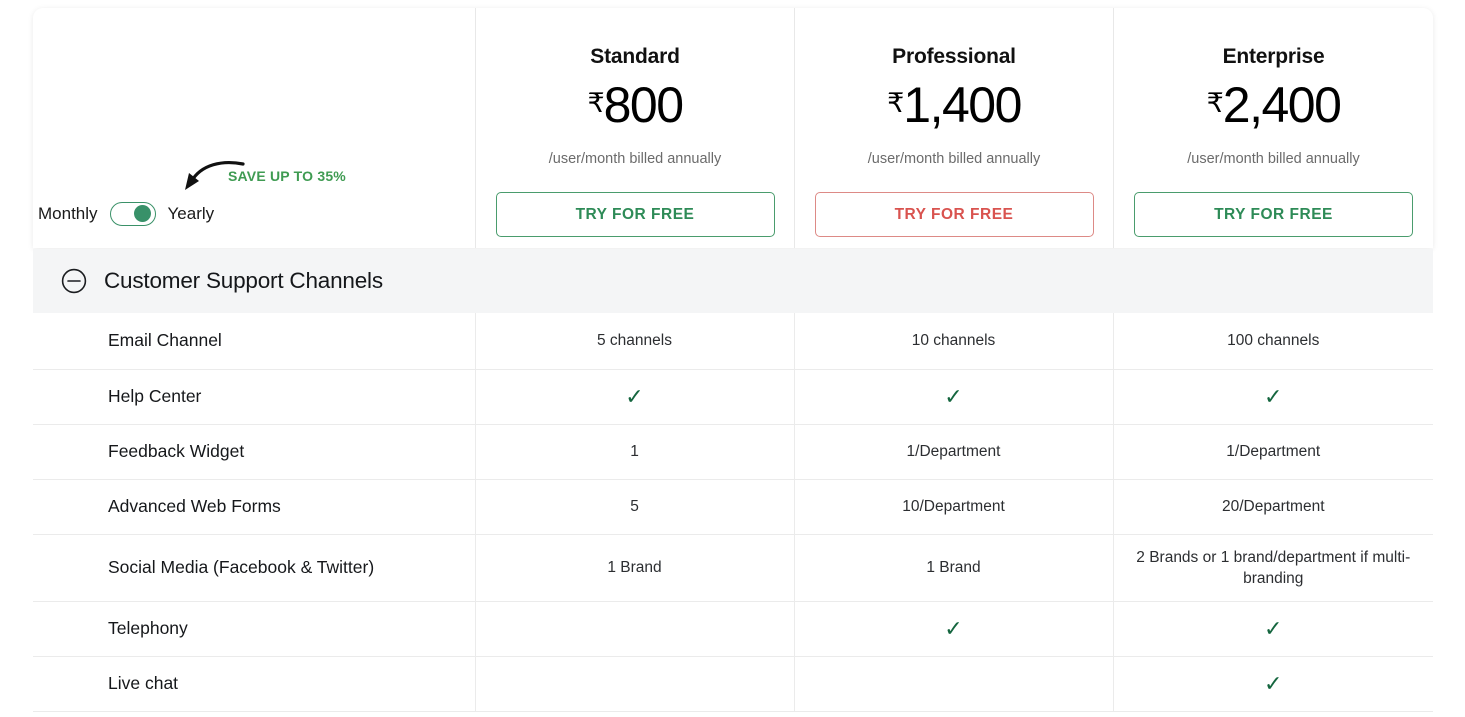  I want to click on billing-toggle-column: SAVE UP TO 35% Monthly Yearly, so click(254, 128).